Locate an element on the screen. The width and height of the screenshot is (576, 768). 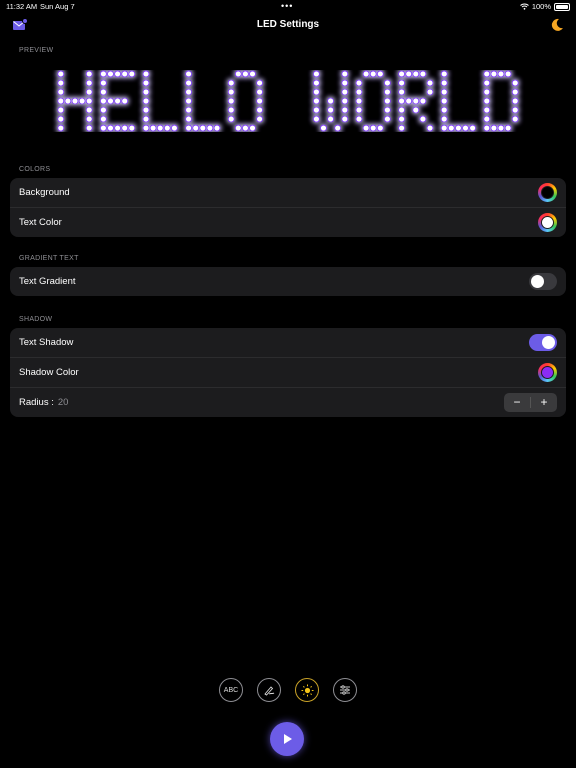
play-button is located at coordinates (287, 739).